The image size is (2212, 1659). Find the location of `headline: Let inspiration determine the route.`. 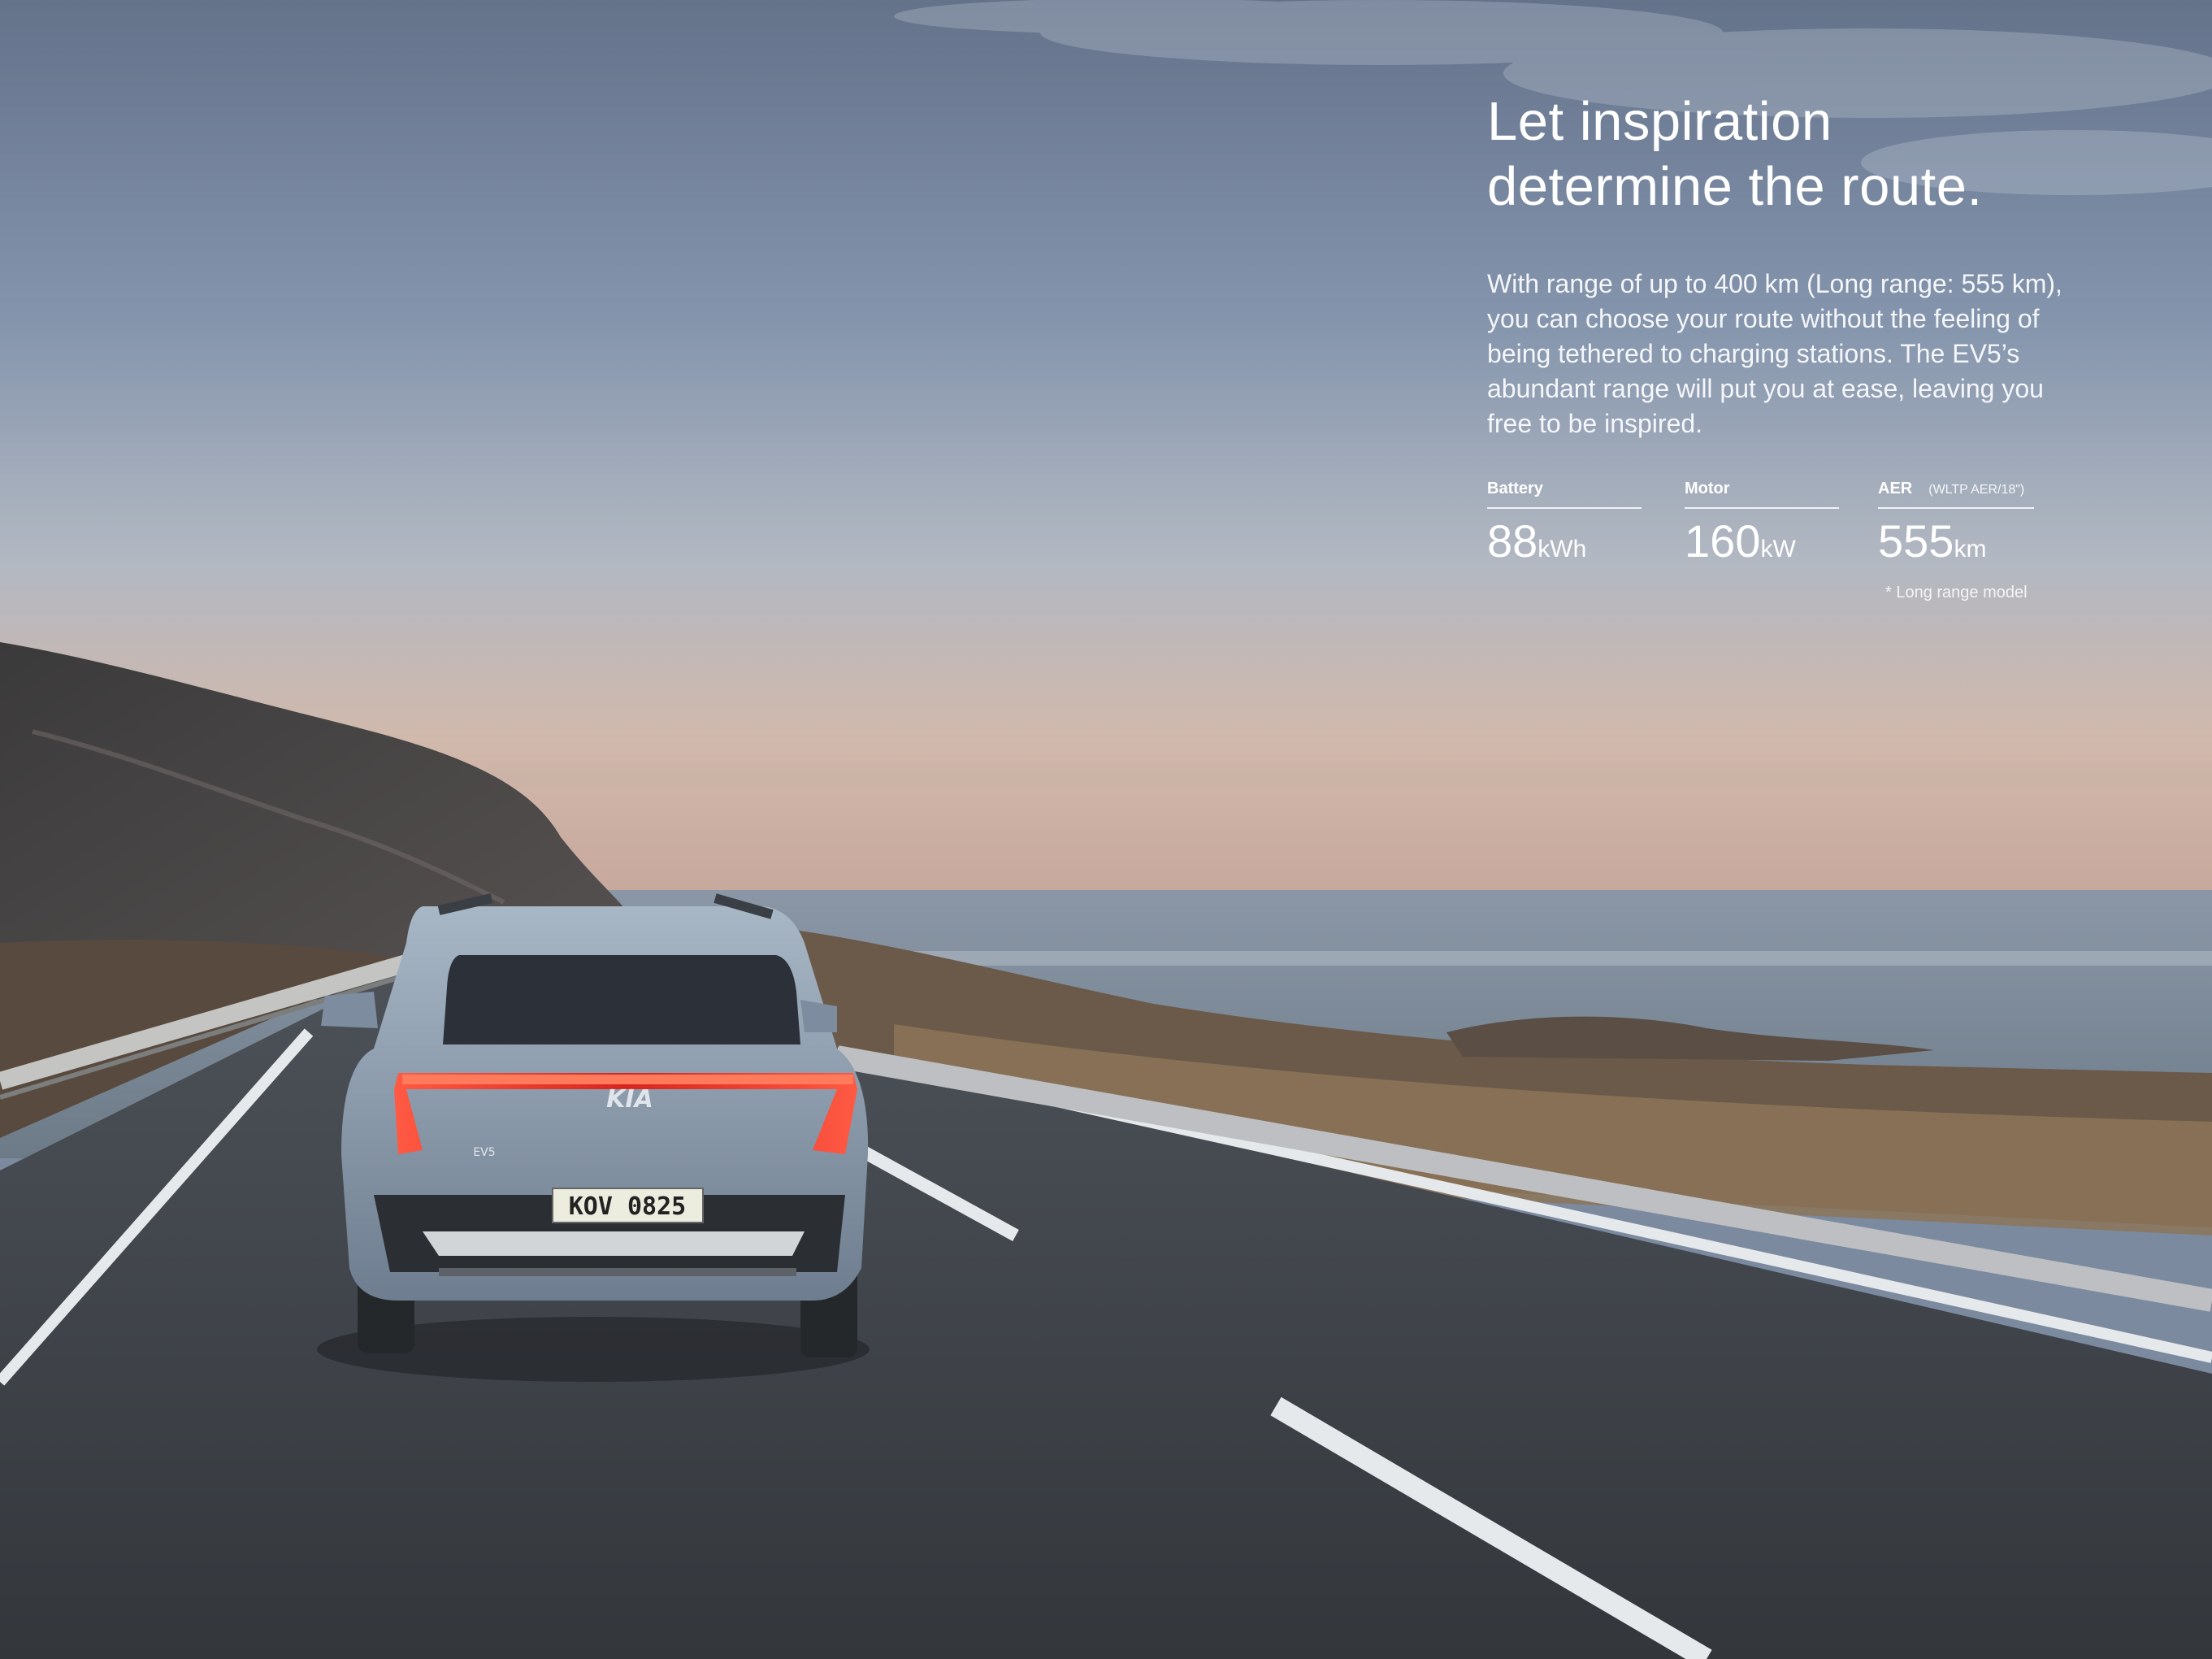

headline: Let inspiration determine the route. is located at coordinates (1779, 154).